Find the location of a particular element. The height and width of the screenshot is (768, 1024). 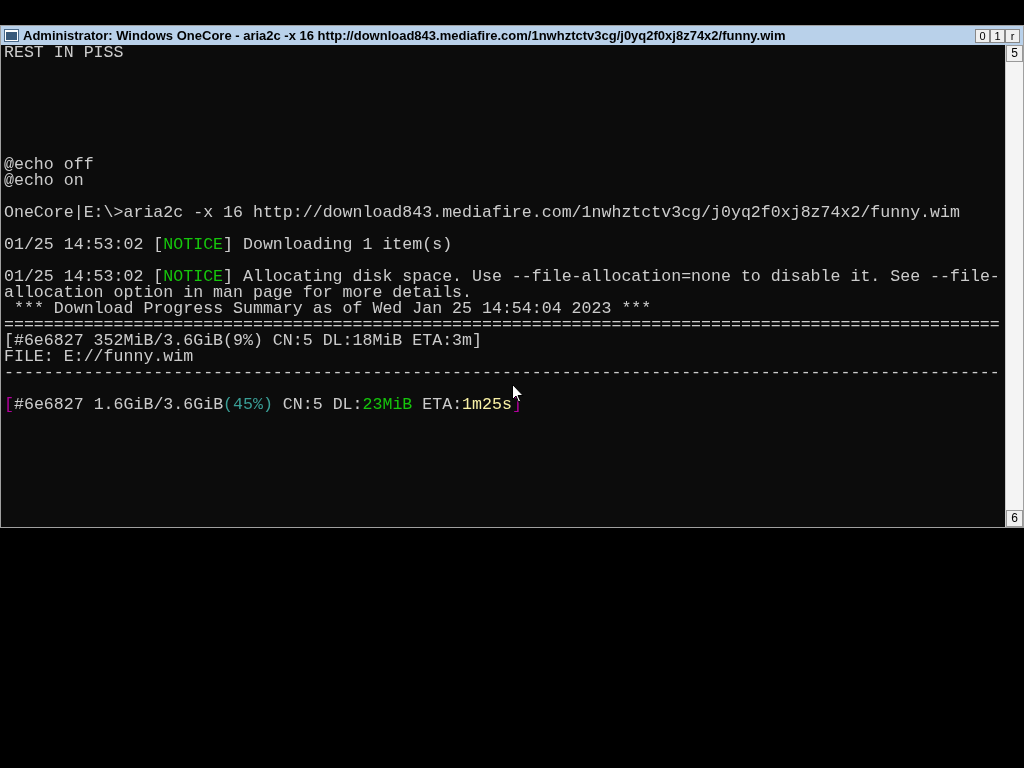

window-control-button: r is located at coordinates (1012, 35).